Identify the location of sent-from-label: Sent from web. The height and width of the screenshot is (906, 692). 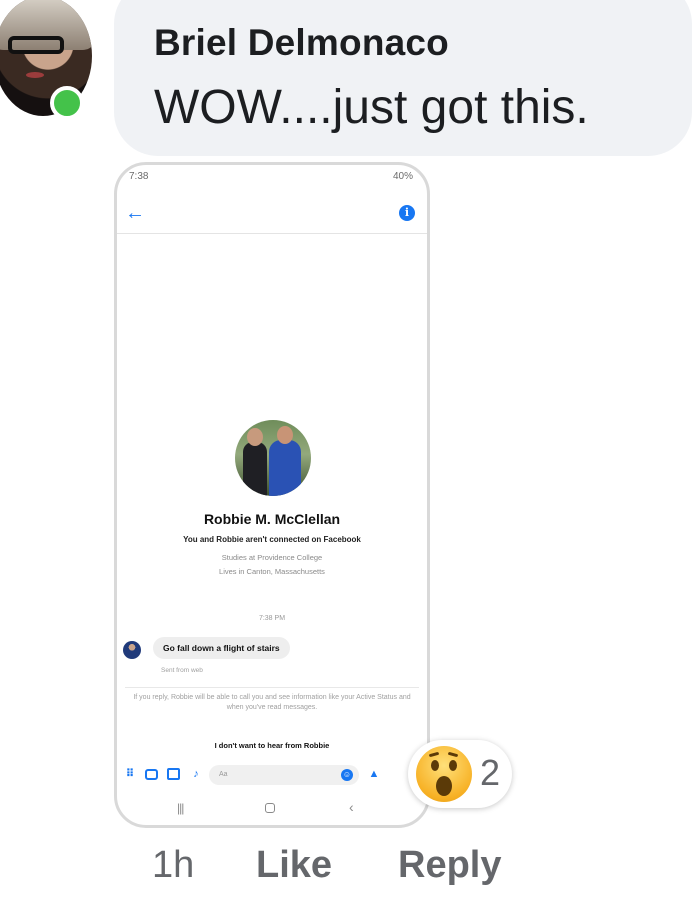
(182, 670).